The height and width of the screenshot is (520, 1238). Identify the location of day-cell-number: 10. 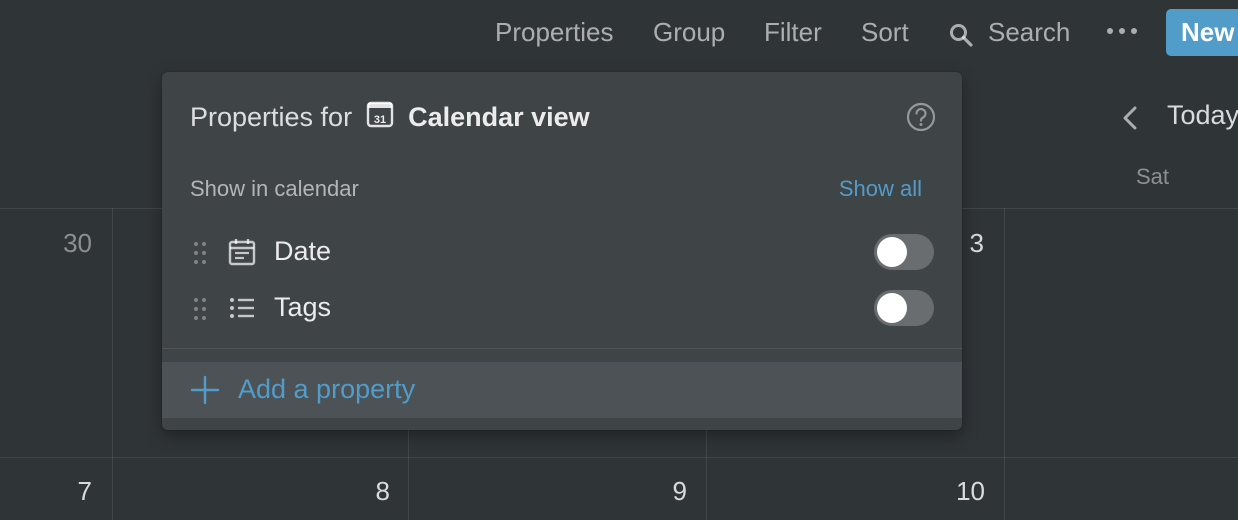
(970, 491).